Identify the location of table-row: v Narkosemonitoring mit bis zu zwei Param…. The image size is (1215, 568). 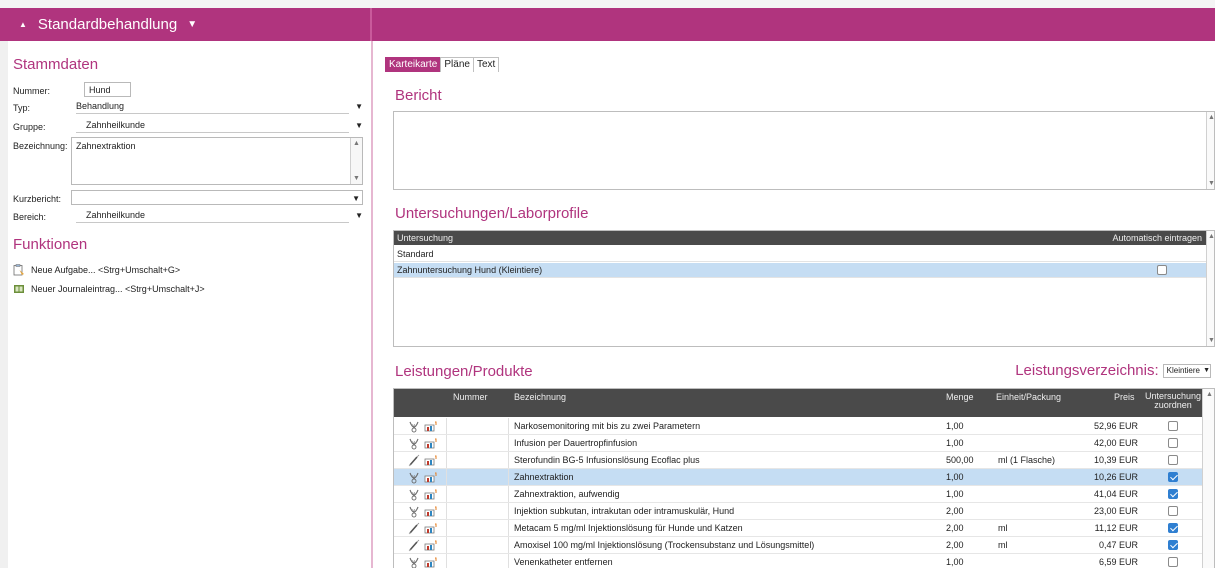
(798, 426).